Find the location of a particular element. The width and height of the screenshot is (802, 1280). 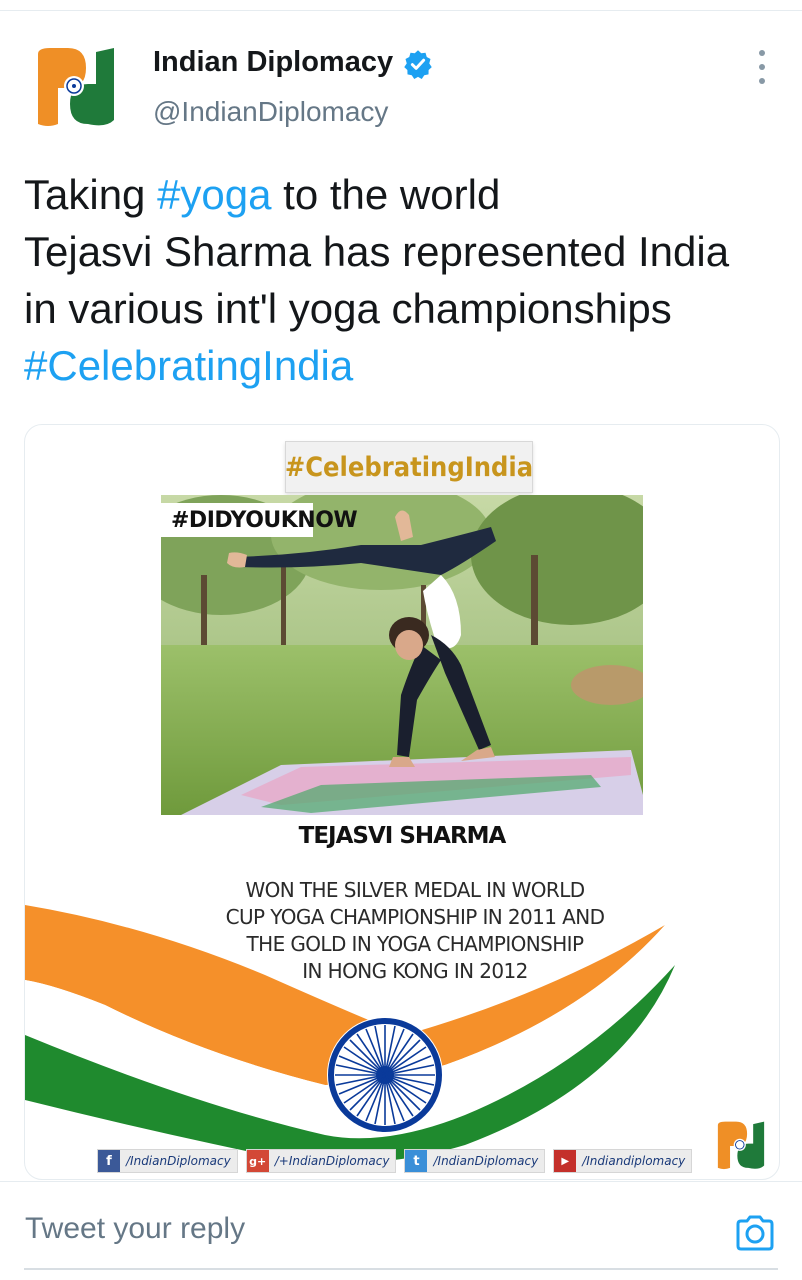

hashtag-yoga-link: #yoga is located at coordinates (214, 194).